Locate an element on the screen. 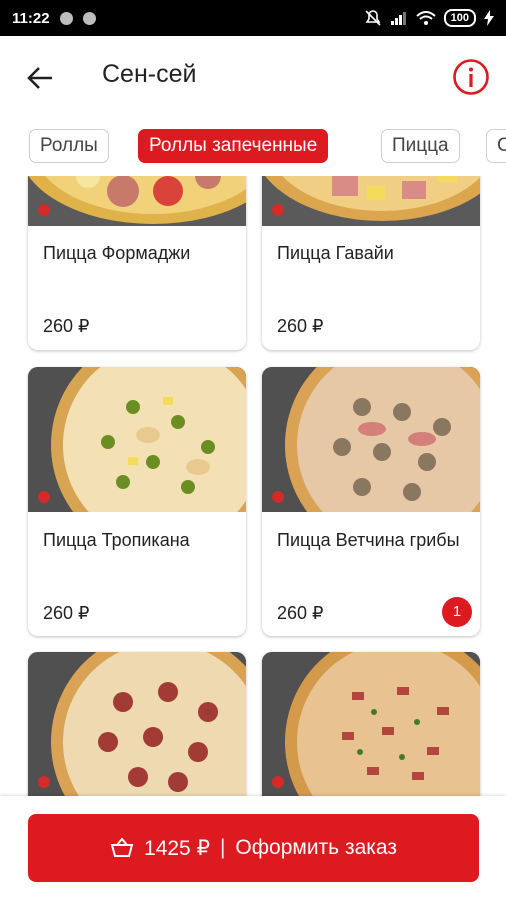 The height and width of the screenshot is (900, 506). info-circle-icon is located at coordinates (471, 77).